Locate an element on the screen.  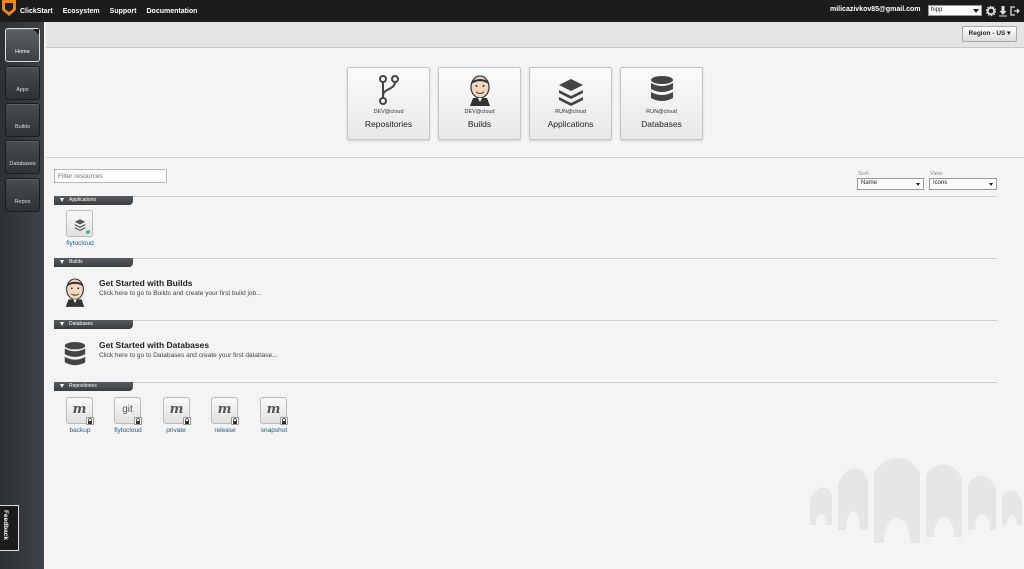
repo-backup-icon: m is located at coordinates (80, 411).